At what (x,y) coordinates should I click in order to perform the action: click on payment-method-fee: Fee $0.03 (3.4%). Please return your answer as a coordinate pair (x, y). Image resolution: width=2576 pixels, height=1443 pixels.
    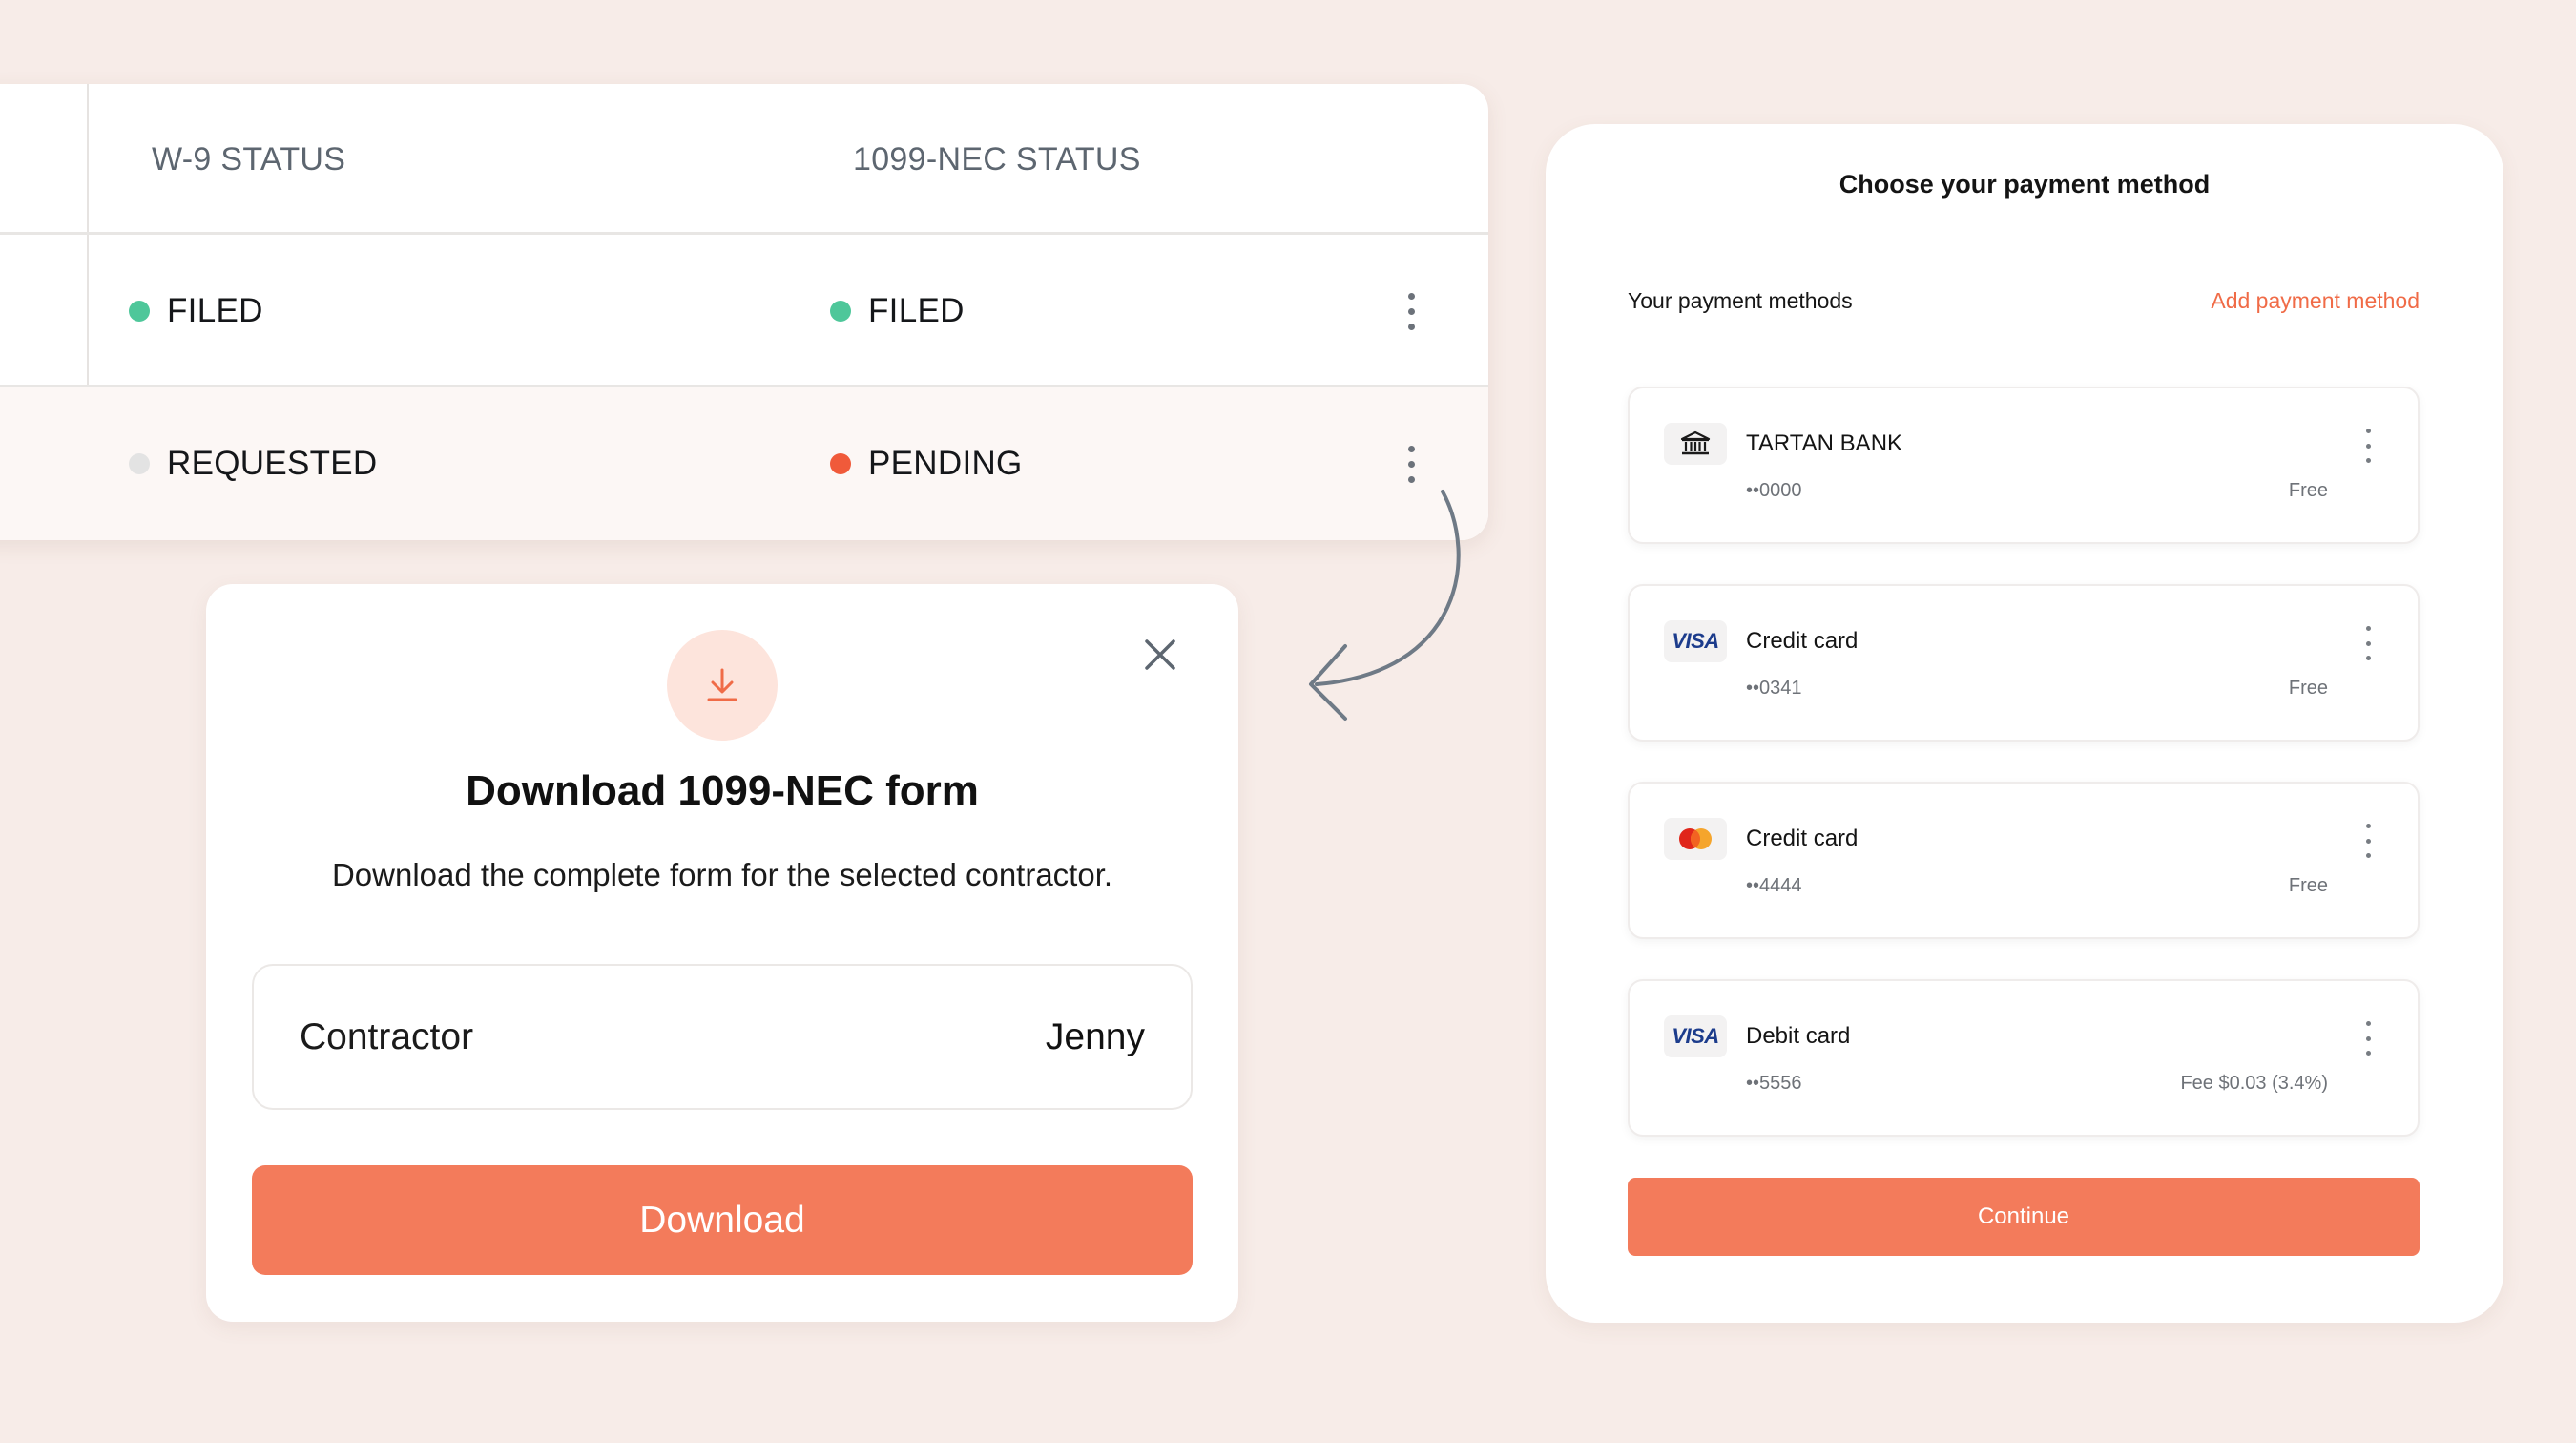
    Looking at the image, I should click on (2254, 1083).